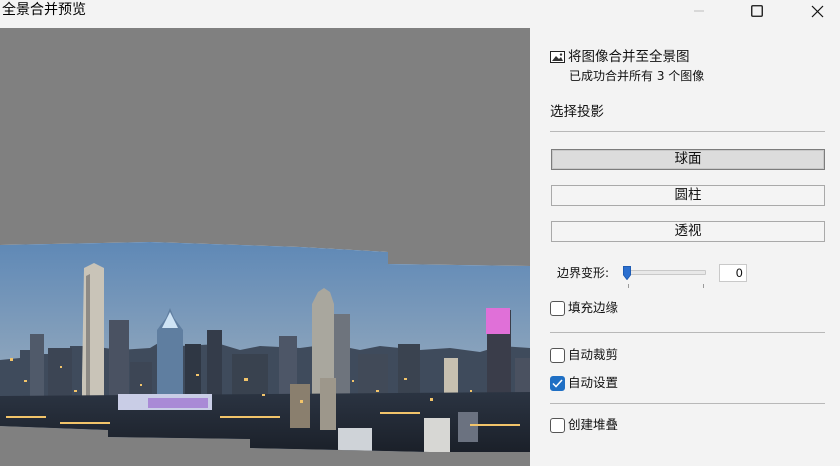 The width and height of the screenshot is (840, 466). I want to click on create-stack-label: 创建堆叠, so click(593, 424).